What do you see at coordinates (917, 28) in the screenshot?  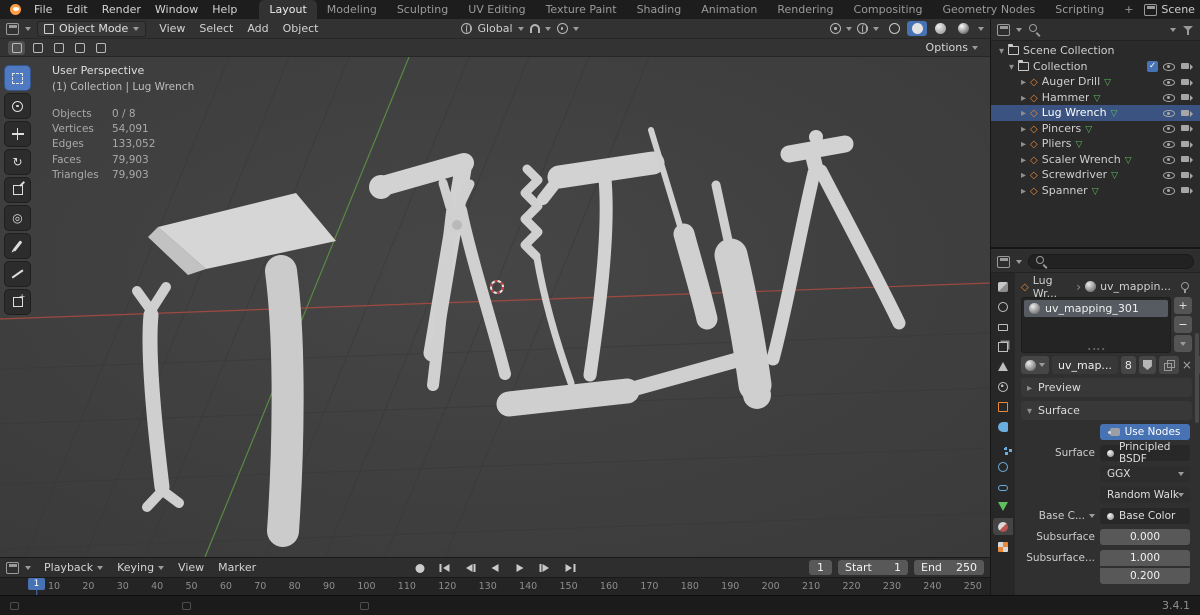 I see `shading-solid` at bounding box center [917, 28].